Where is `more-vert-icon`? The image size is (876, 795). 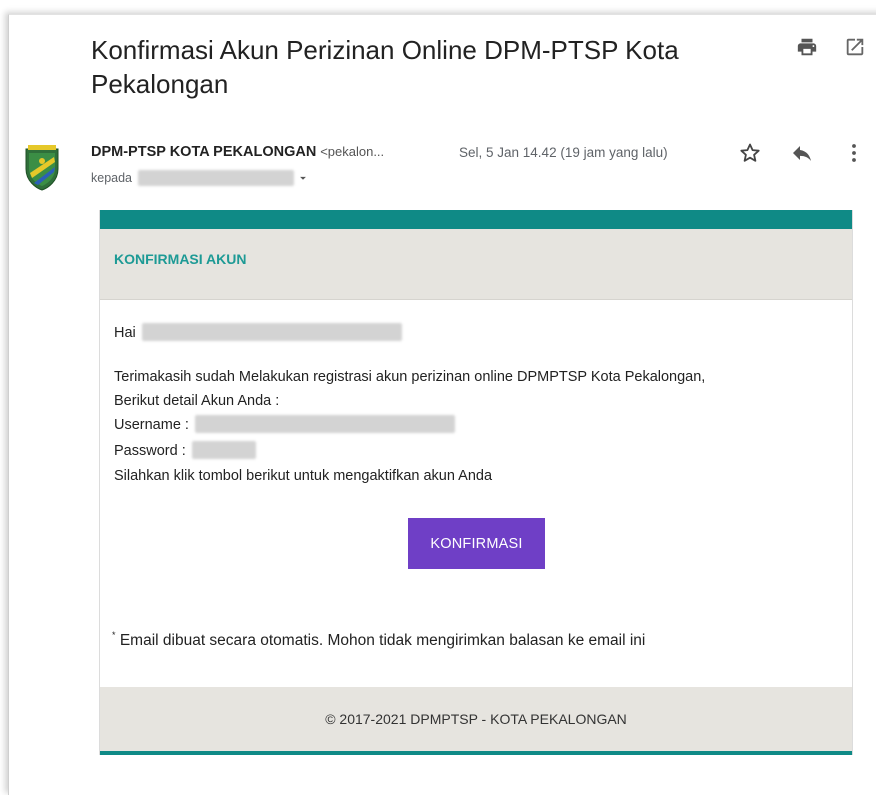
more-vert-icon is located at coordinates (854, 153).